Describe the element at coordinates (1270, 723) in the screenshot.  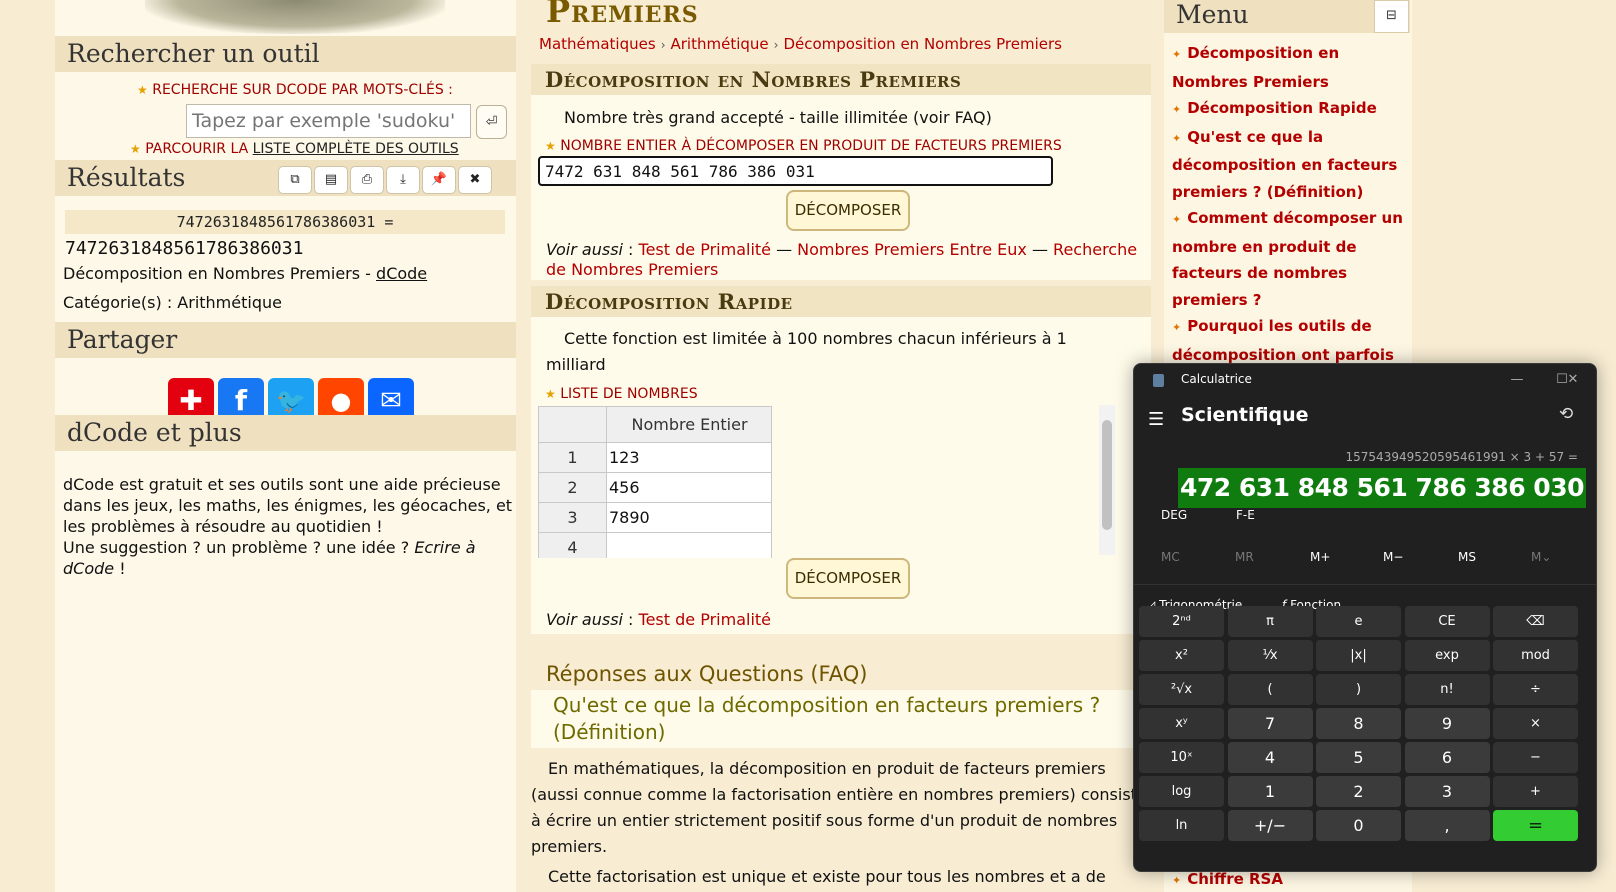
I see `digit-7-button: 7` at that location.